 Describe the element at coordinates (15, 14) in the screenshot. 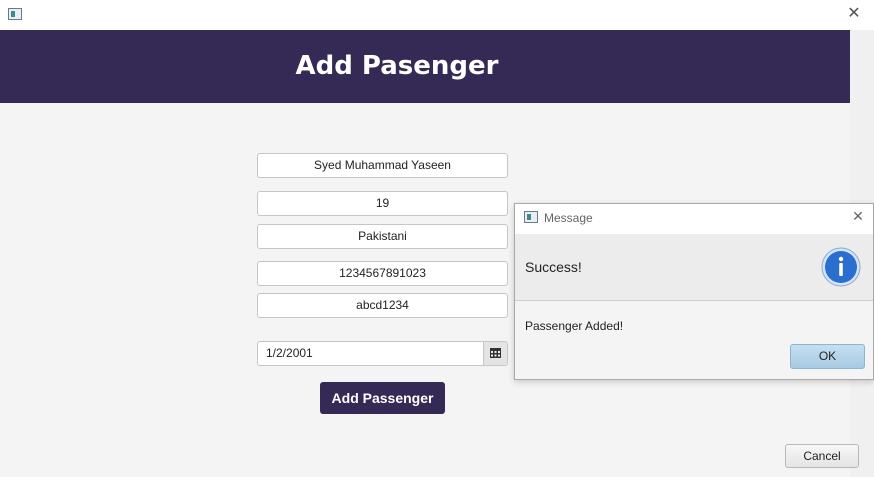

I see `app-window-icon` at that location.